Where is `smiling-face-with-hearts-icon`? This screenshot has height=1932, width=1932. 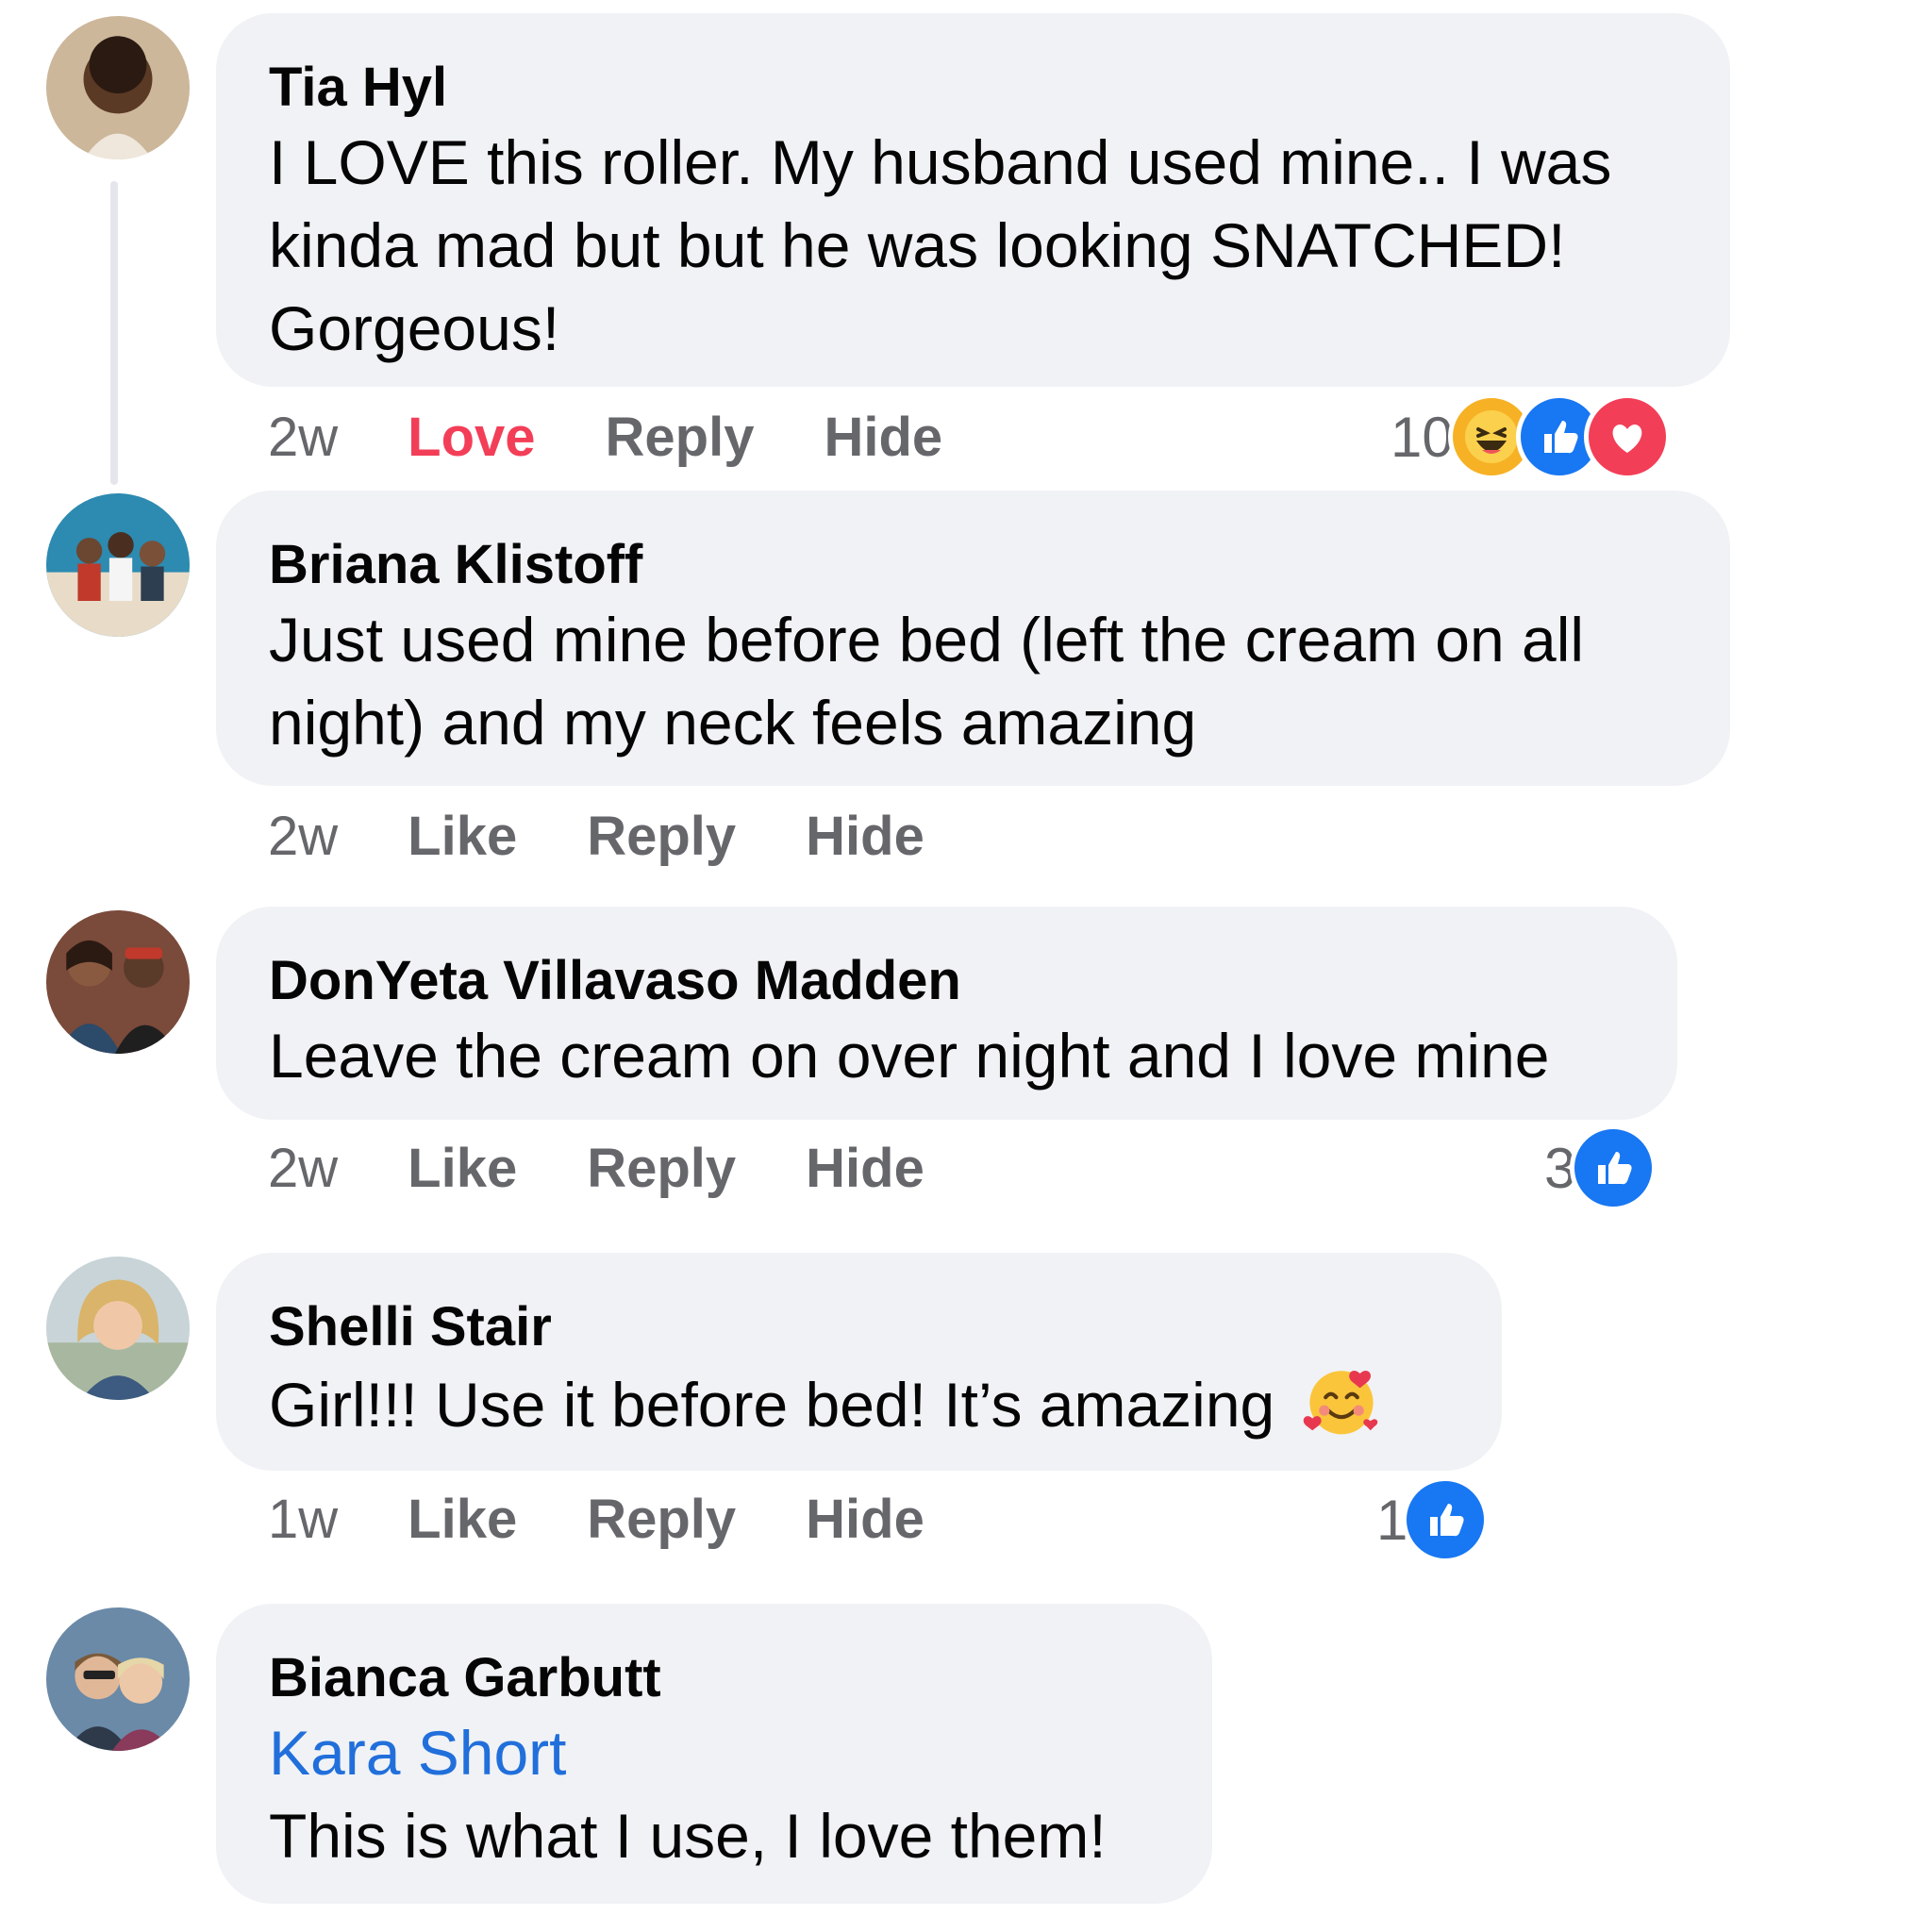
smiling-face-with-hearts-icon is located at coordinates (1340, 1403).